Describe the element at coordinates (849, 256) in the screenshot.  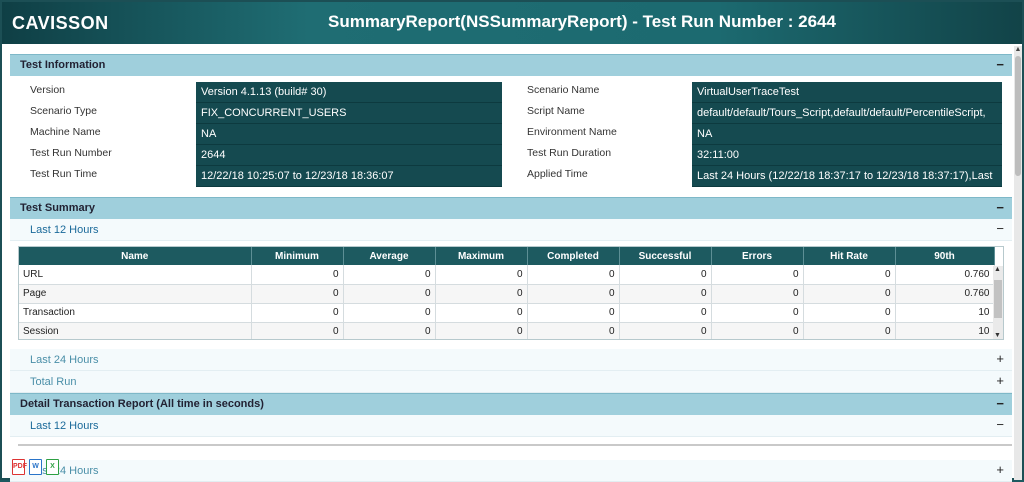
I see `column-header-hit-rate: Hit Rate` at that location.